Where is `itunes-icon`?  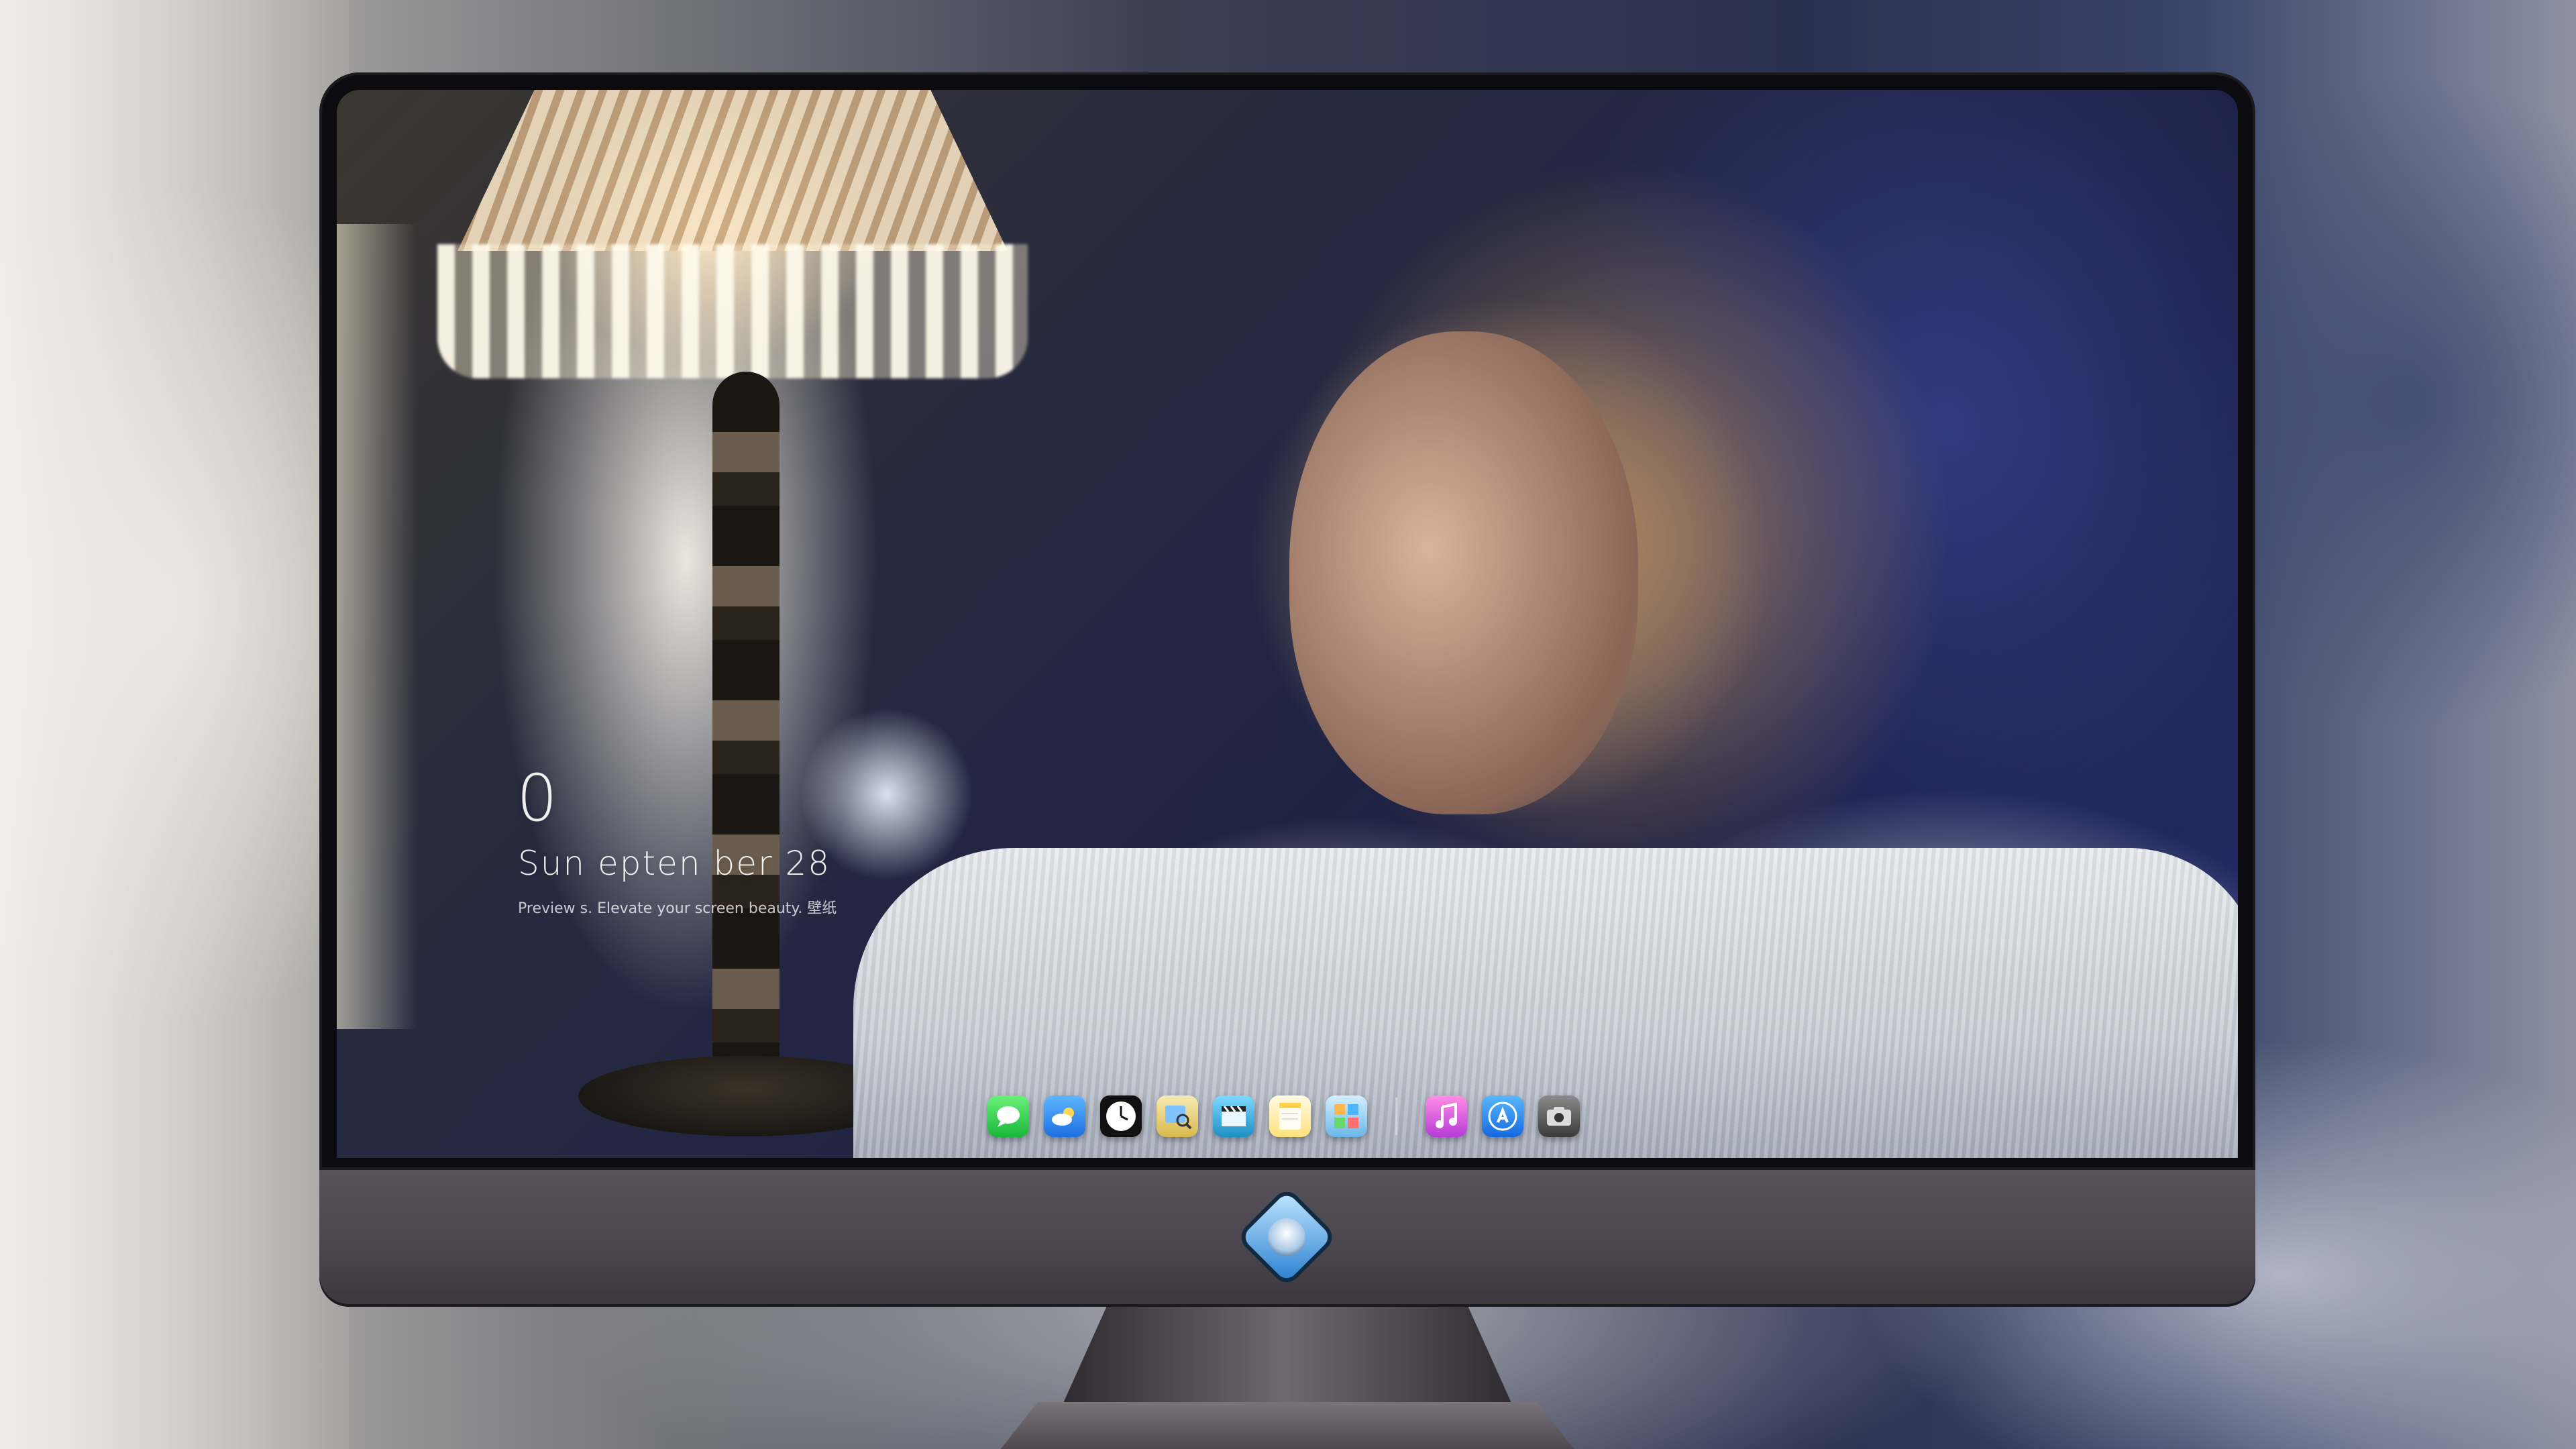 itunes-icon is located at coordinates (1446, 1116).